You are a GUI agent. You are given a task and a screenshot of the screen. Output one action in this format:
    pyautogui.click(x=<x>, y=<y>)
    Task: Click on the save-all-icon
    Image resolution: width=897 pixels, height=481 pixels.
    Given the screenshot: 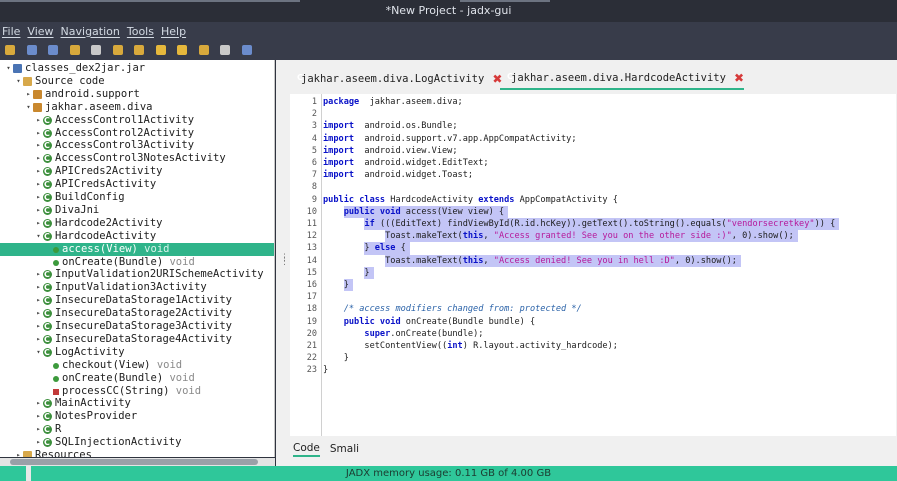 What is the action you would take?
    pyautogui.click(x=53, y=50)
    